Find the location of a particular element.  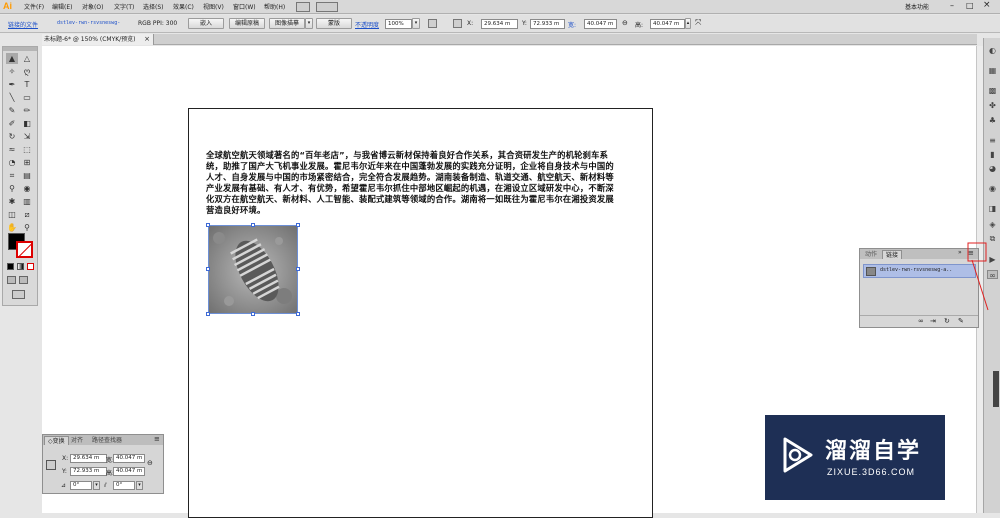

linked-filename: dstlev-rwn-rsvsneswg- is located at coordinates (88, 23).